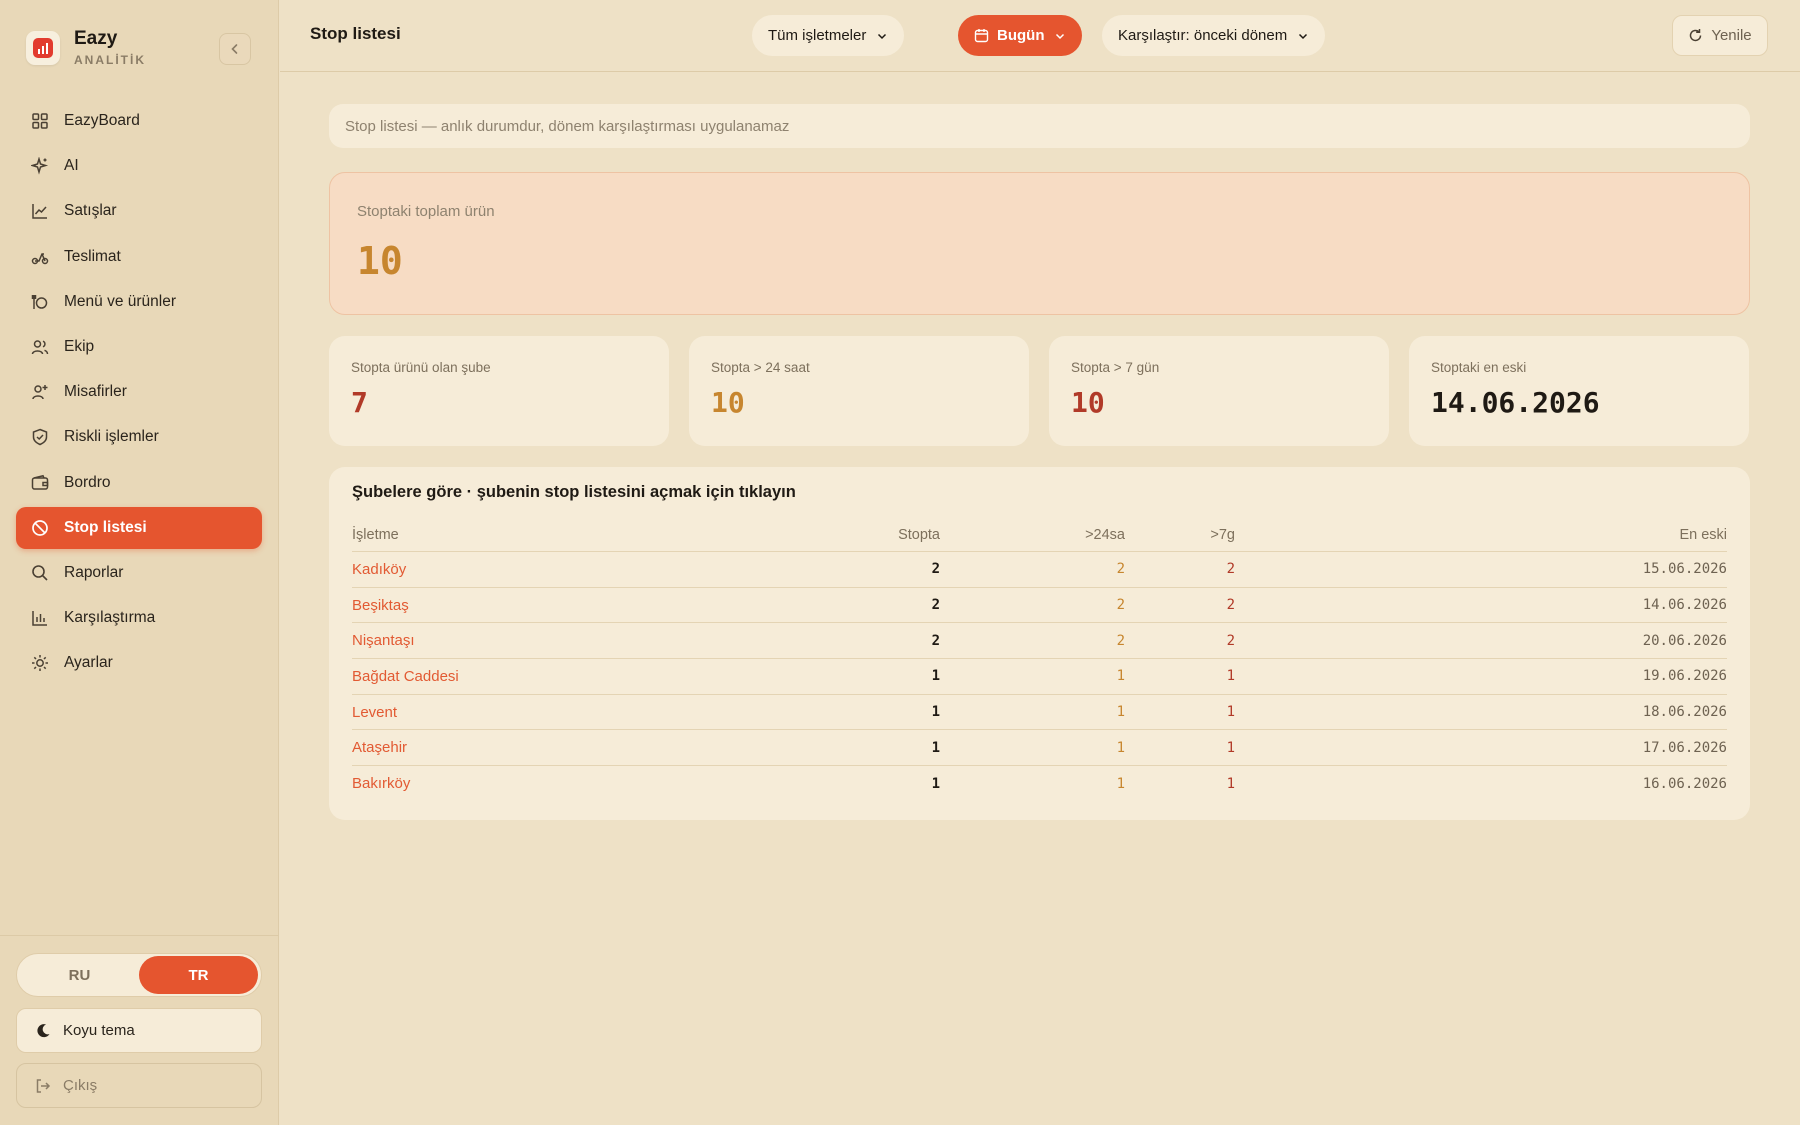  Describe the element at coordinates (79, 975) in the screenshot. I see `lang-option-ru: RU` at that location.